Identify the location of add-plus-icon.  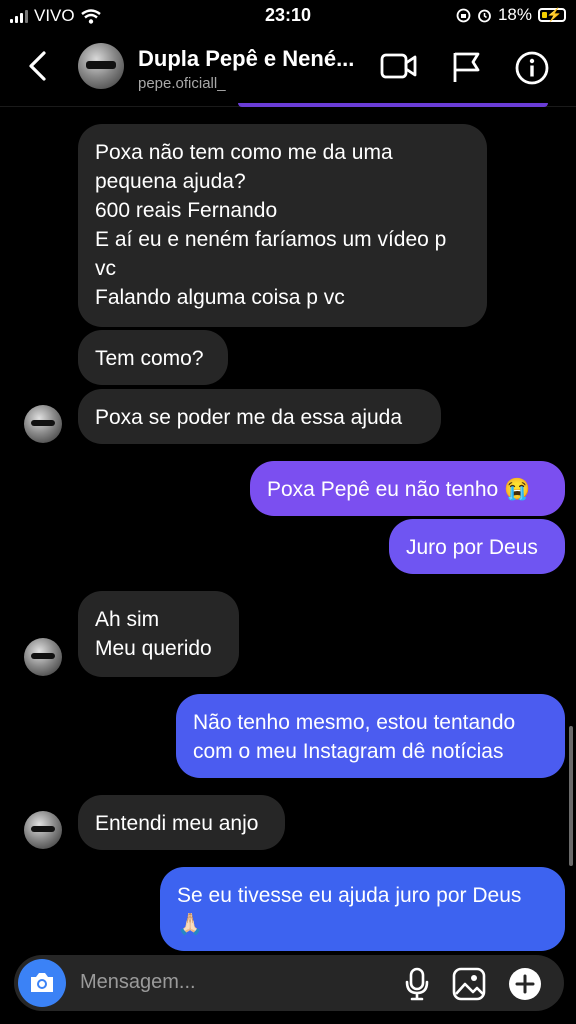
(525, 984).